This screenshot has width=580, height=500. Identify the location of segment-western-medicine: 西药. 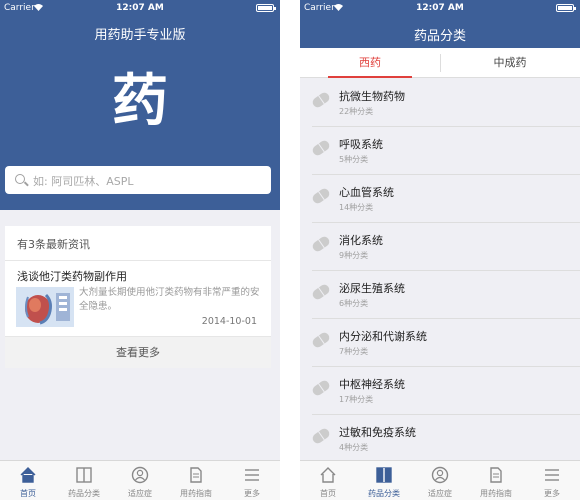
(370, 63).